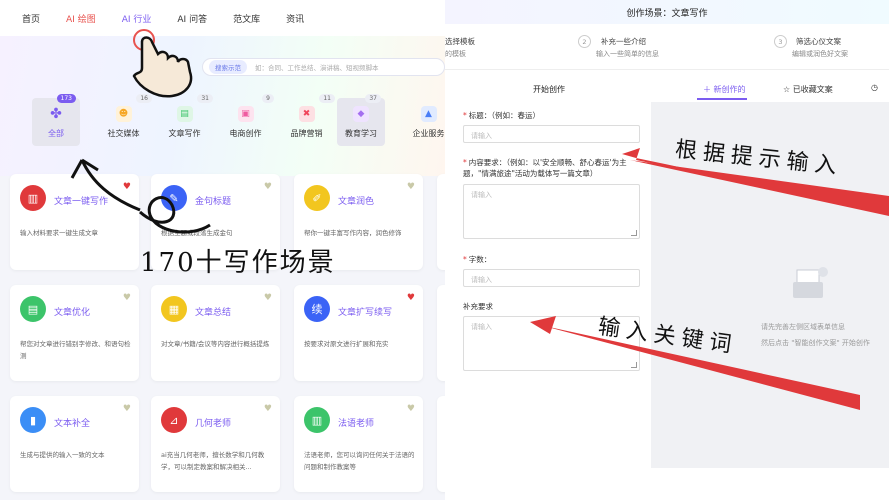 The width and height of the screenshot is (889, 500). Describe the element at coordinates (174, 215) in the screenshot. I see `annotation-scribble` at that location.